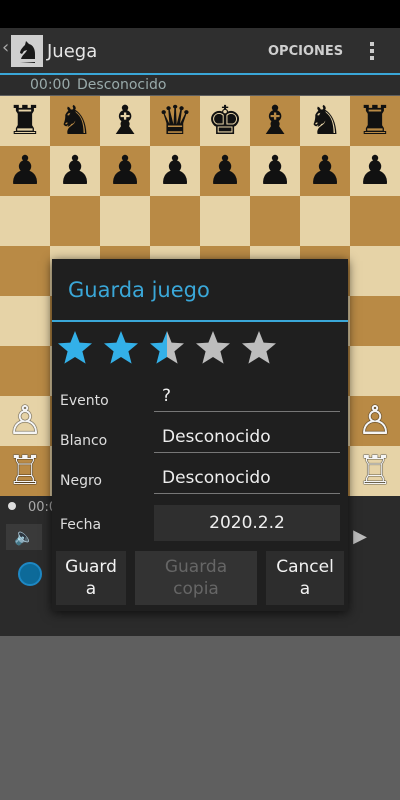 The height and width of the screenshot is (800, 400). I want to click on cancel-button: Cancela, so click(305, 578).